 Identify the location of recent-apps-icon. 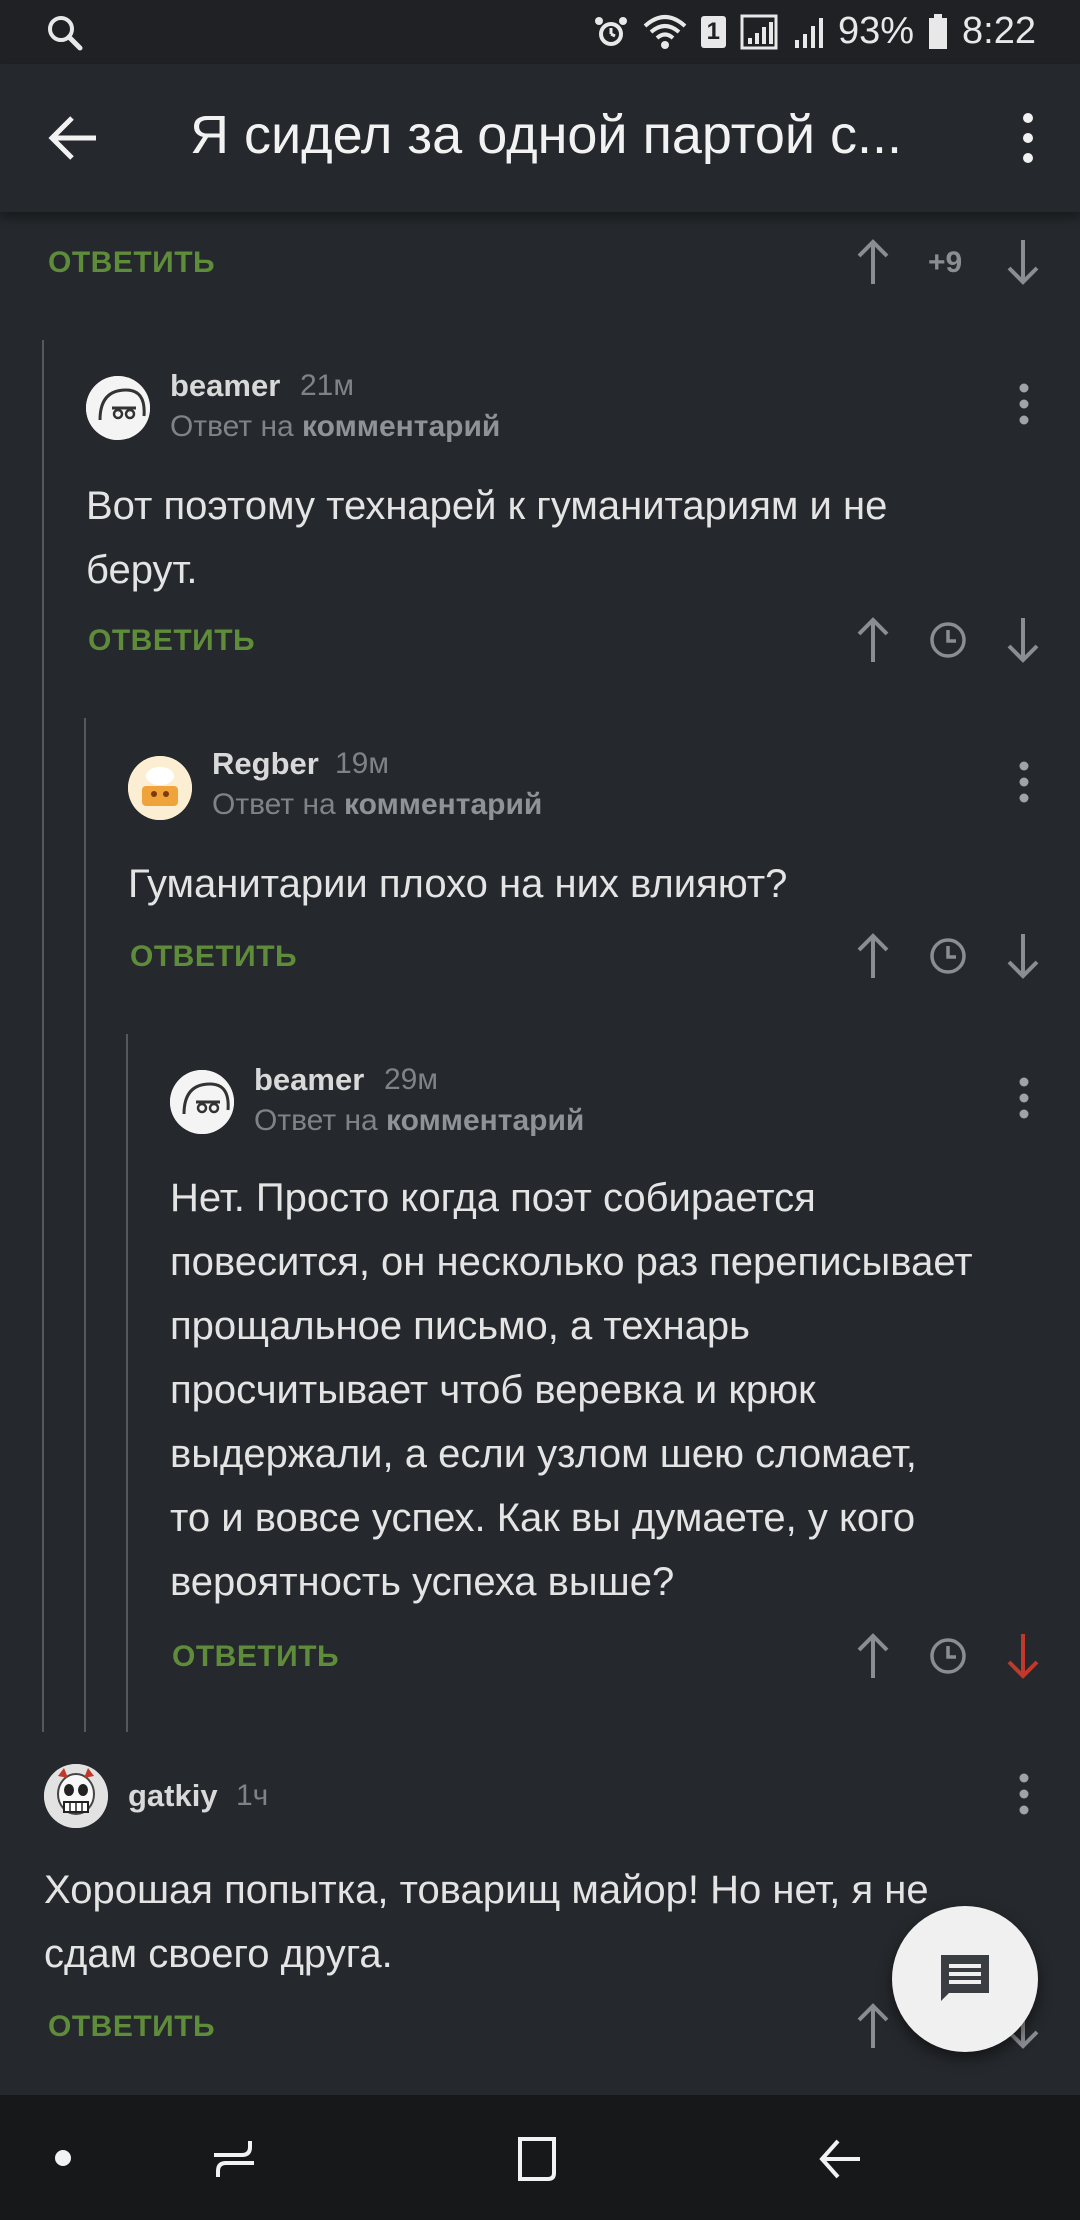
(234, 2159).